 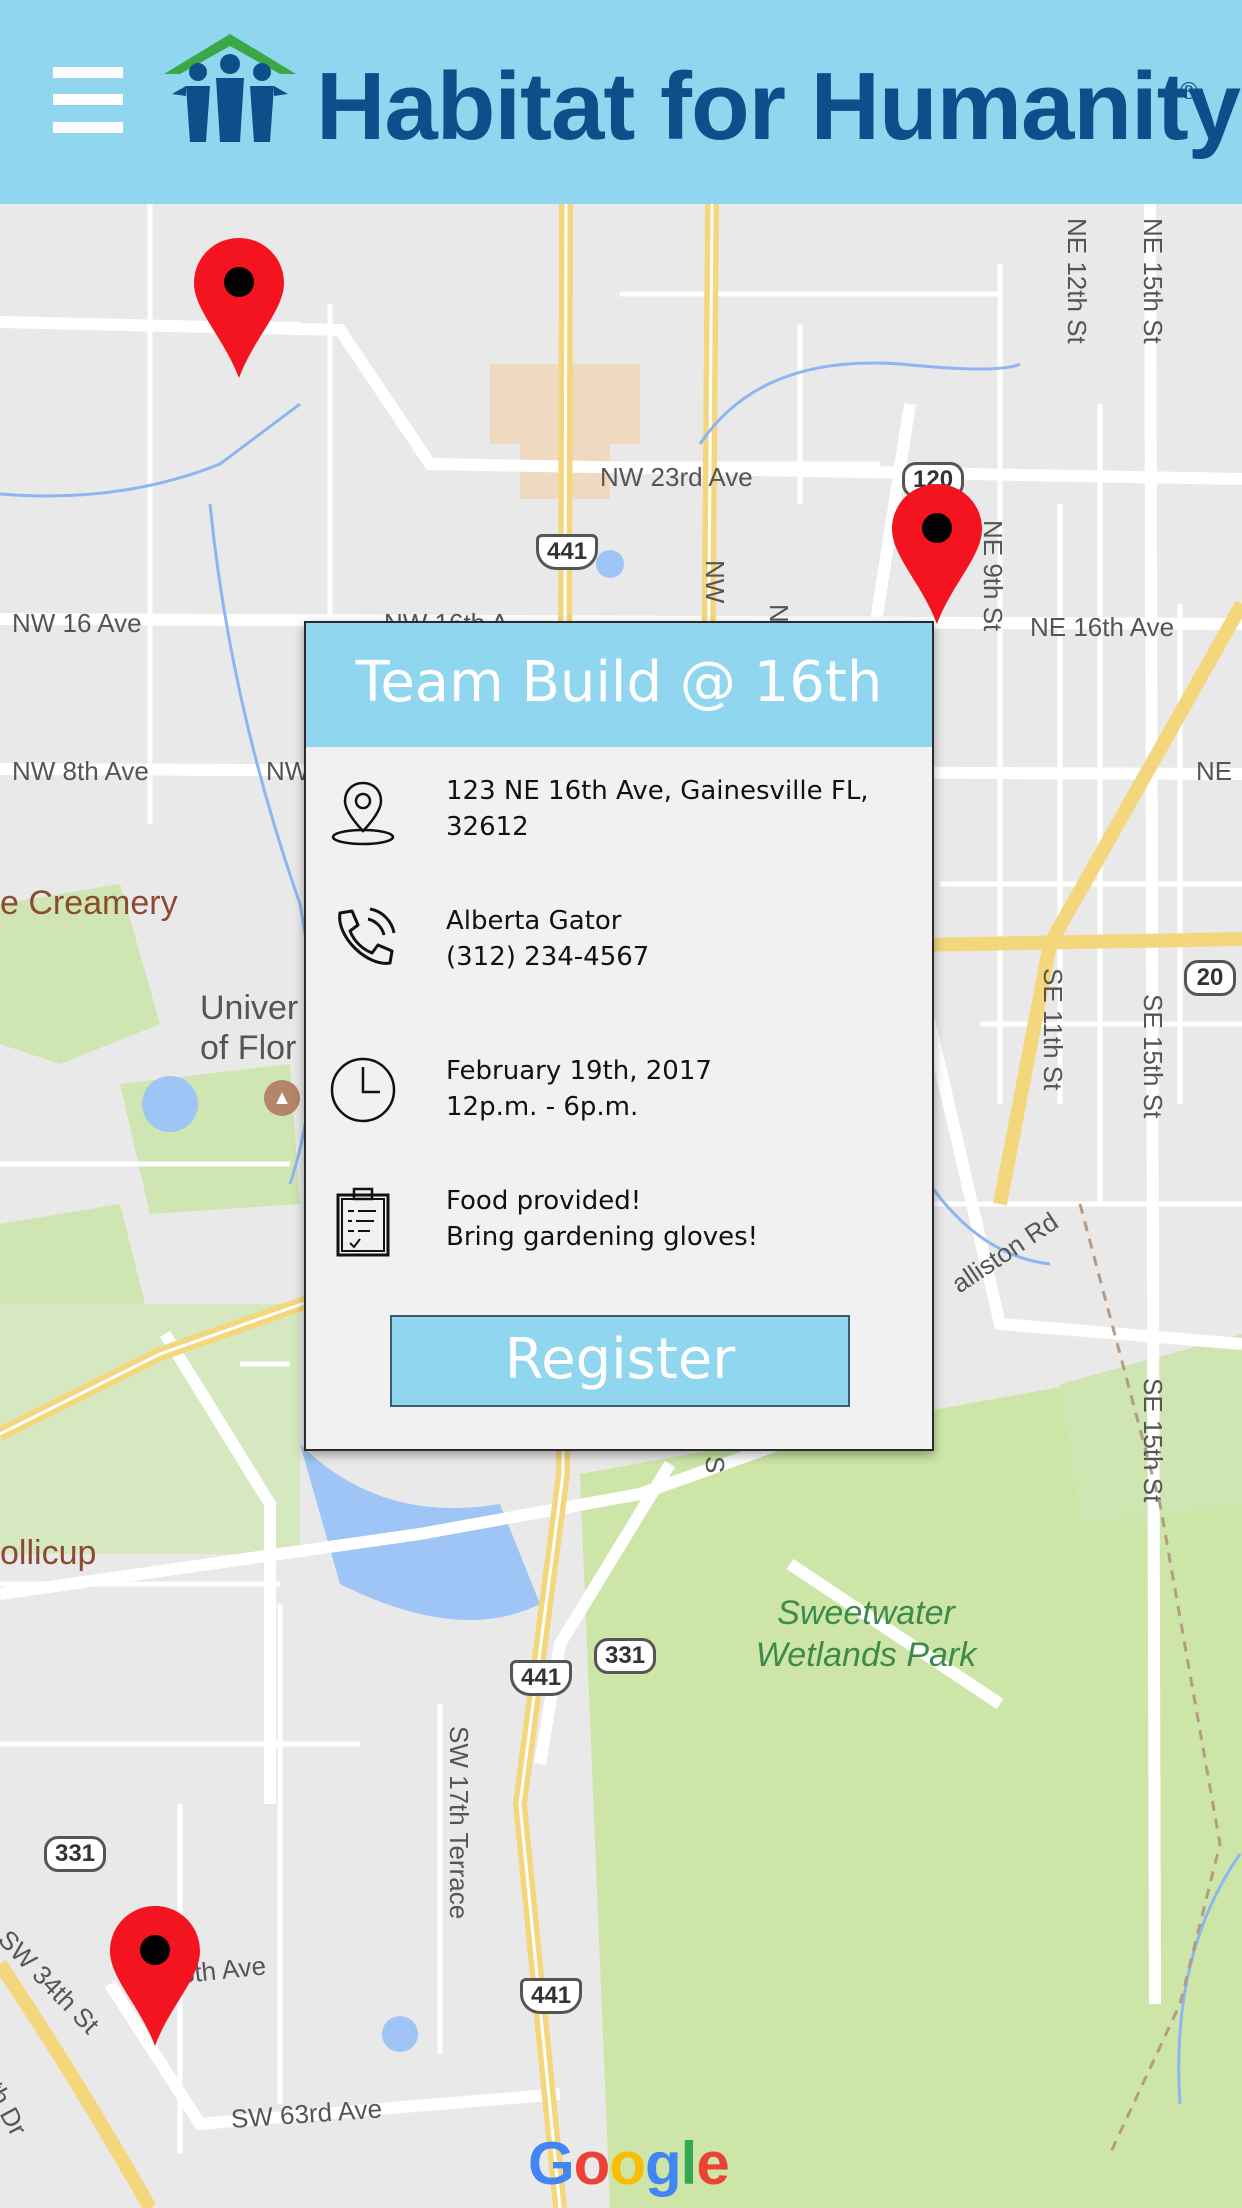 What do you see at coordinates (620, 1361) in the screenshot?
I see `register-button: Register` at bounding box center [620, 1361].